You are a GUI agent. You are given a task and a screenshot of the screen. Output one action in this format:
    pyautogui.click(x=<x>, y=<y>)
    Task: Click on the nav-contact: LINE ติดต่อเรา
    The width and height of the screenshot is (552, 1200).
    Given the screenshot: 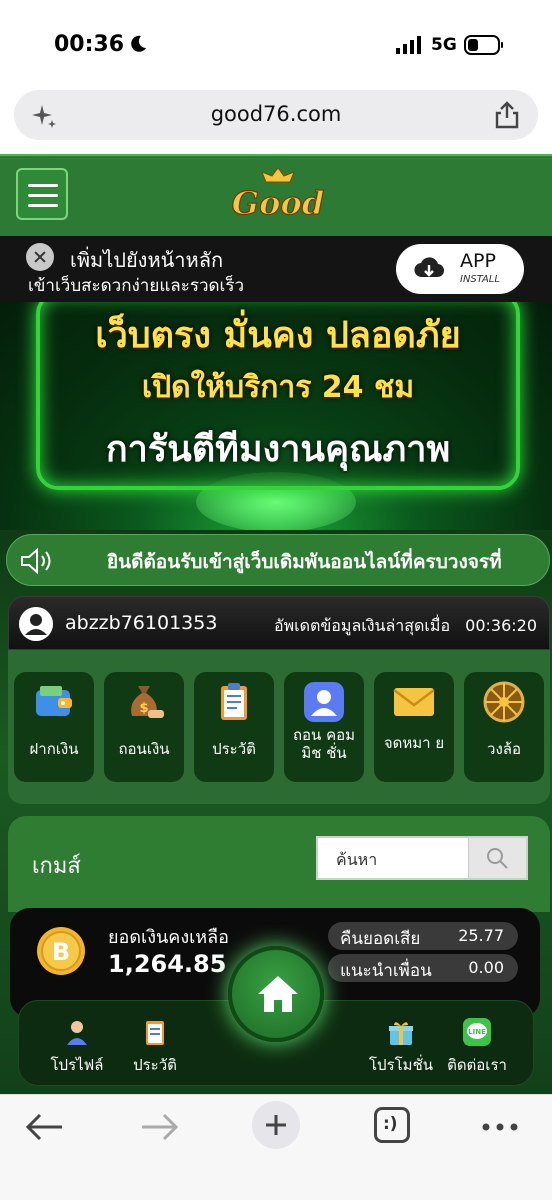 What is the action you would take?
    pyautogui.click(x=477, y=1047)
    